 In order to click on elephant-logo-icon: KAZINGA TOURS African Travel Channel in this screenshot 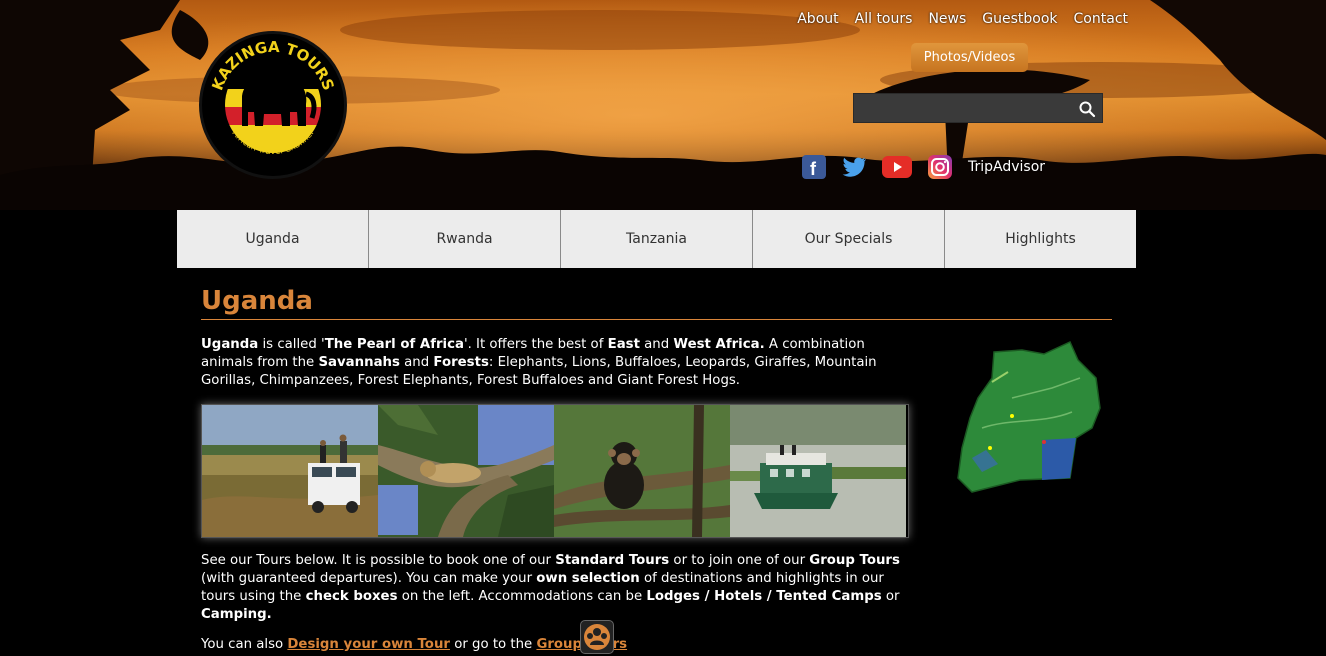, I will do `click(273, 105)`.